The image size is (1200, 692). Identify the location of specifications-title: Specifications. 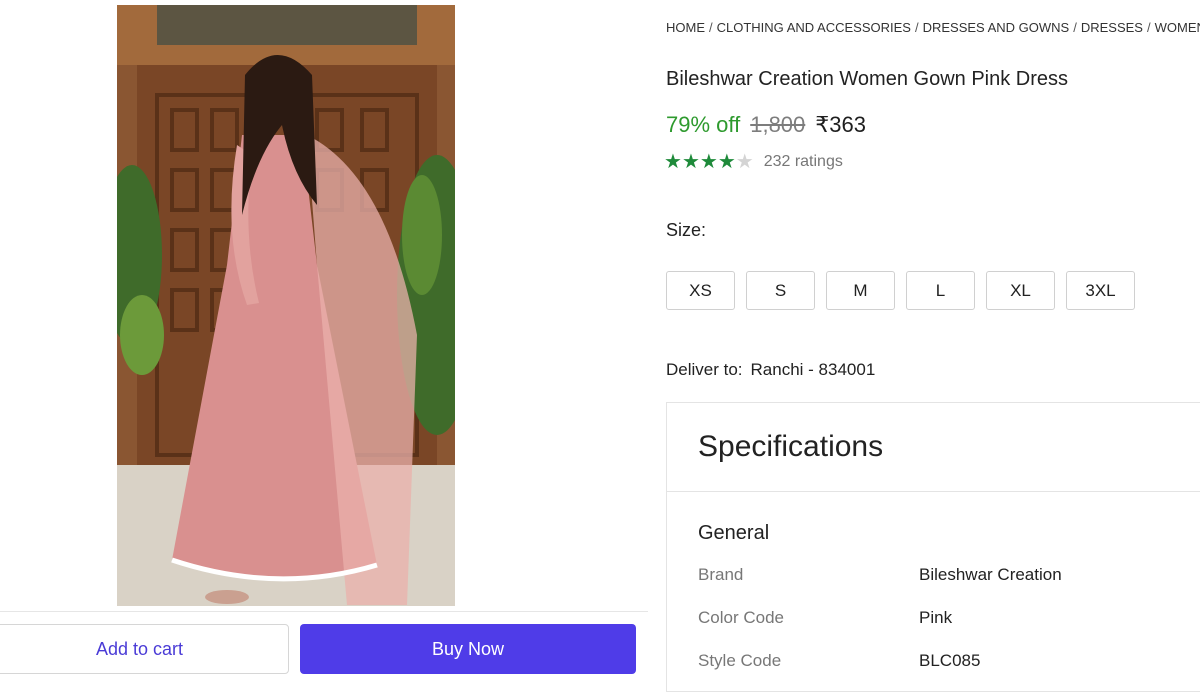
(933, 447).